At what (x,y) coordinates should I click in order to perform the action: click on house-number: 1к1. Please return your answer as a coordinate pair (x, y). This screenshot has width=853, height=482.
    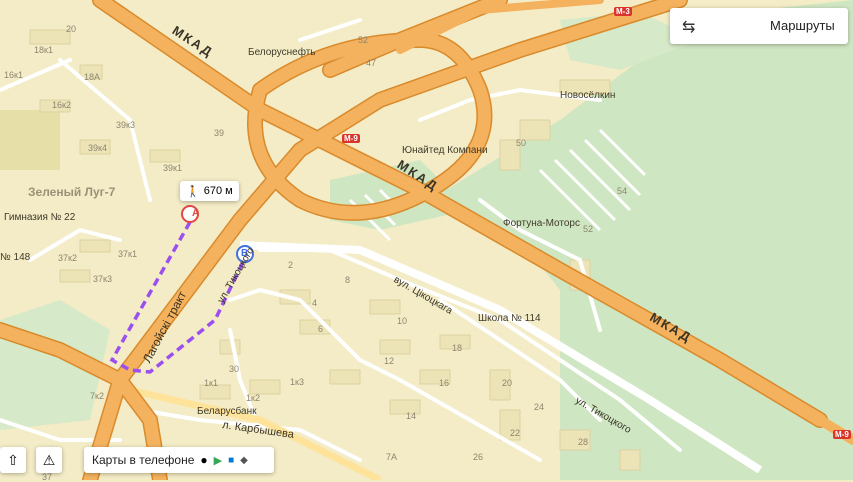
    Looking at the image, I should click on (211, 383).